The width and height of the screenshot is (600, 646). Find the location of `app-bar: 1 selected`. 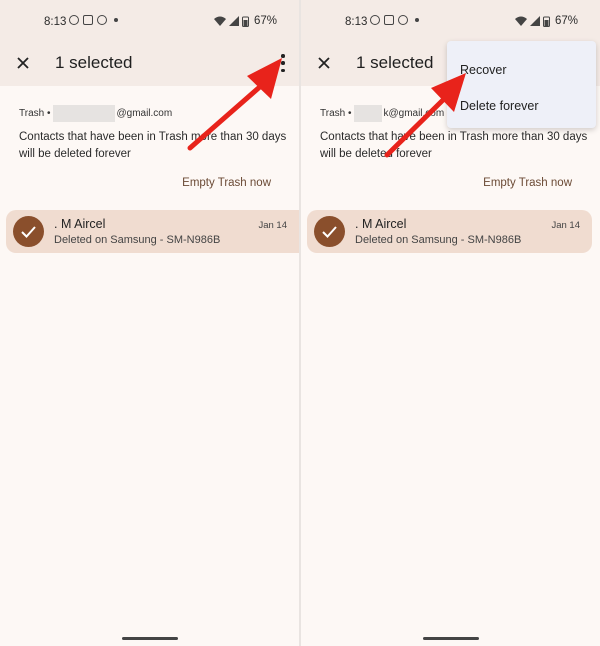

app-bar: 1 selected is located at coordinates (149, 63).